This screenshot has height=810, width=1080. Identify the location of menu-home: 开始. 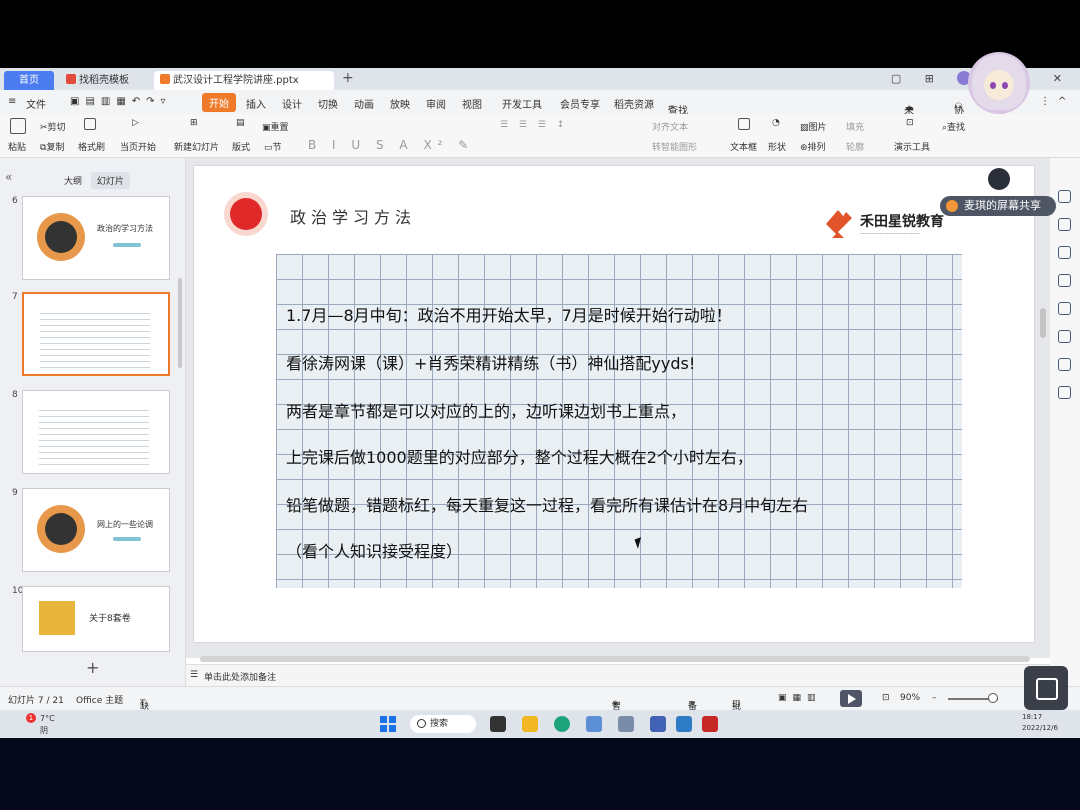
(219, 102).